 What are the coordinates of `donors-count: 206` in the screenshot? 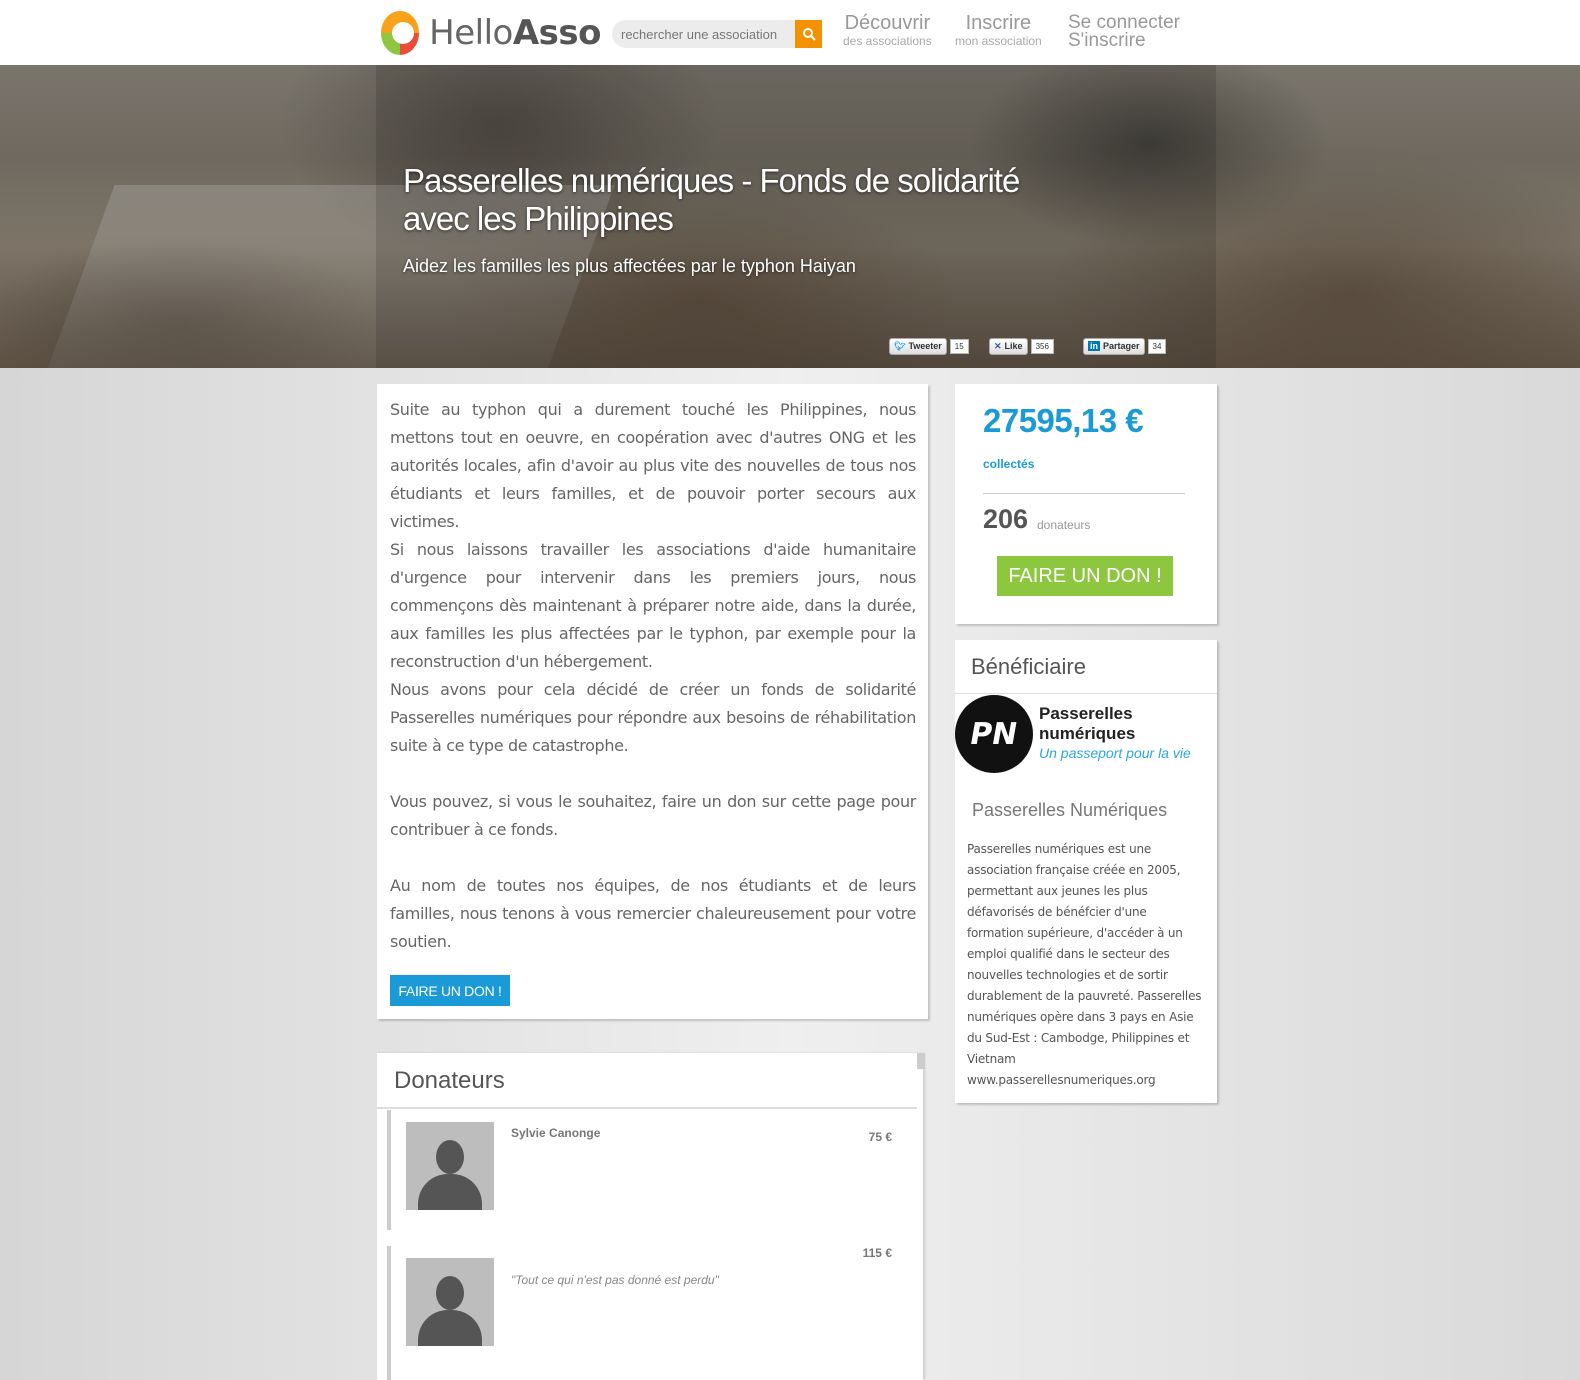 It's located at (1006, 519).